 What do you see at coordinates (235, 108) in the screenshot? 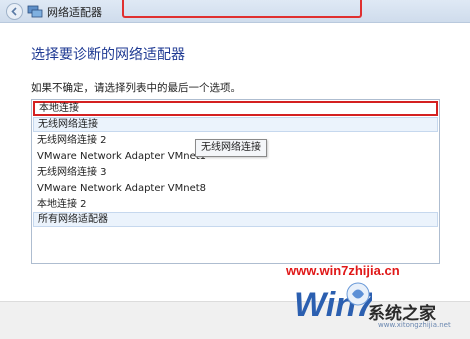
I see `adapter-item-local-connection: 本地连接` at bounding box center [235, 108].